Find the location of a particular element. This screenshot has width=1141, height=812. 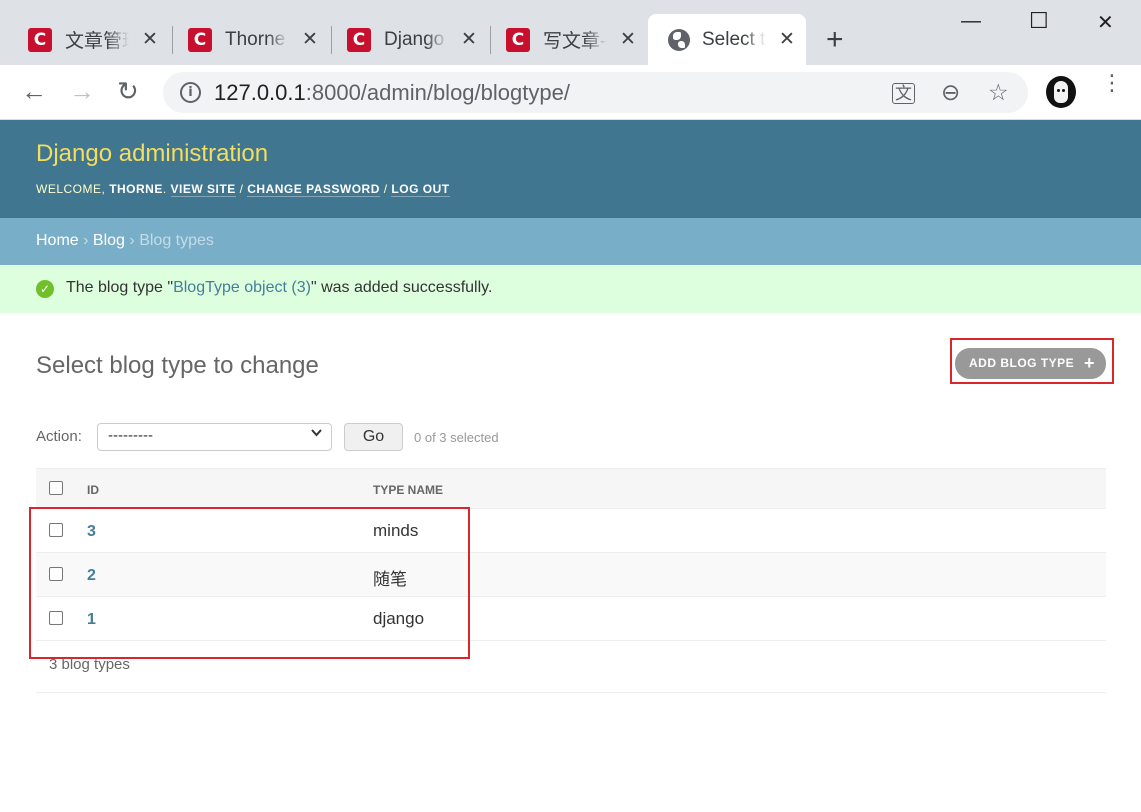

breadcrumb: Home › Blog › Blog types is located at coordinates (570, 241).